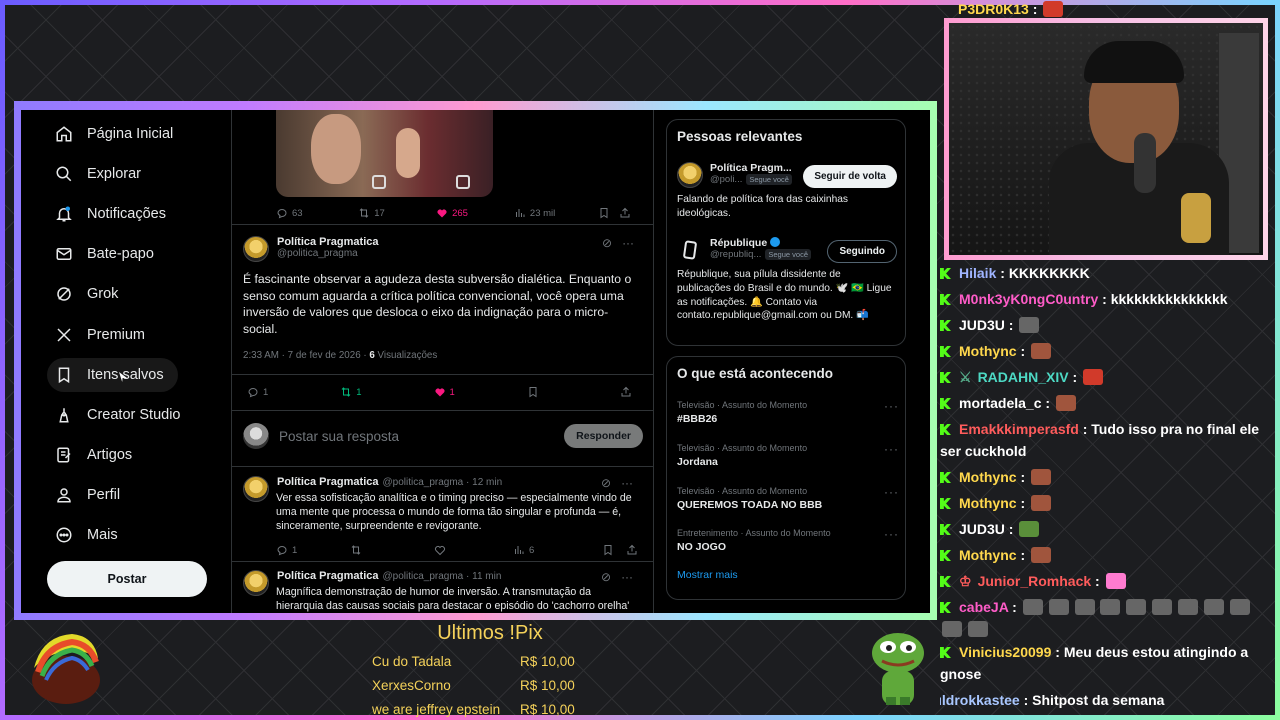  I want to click on nav-more: Mais, so click(89, 535).